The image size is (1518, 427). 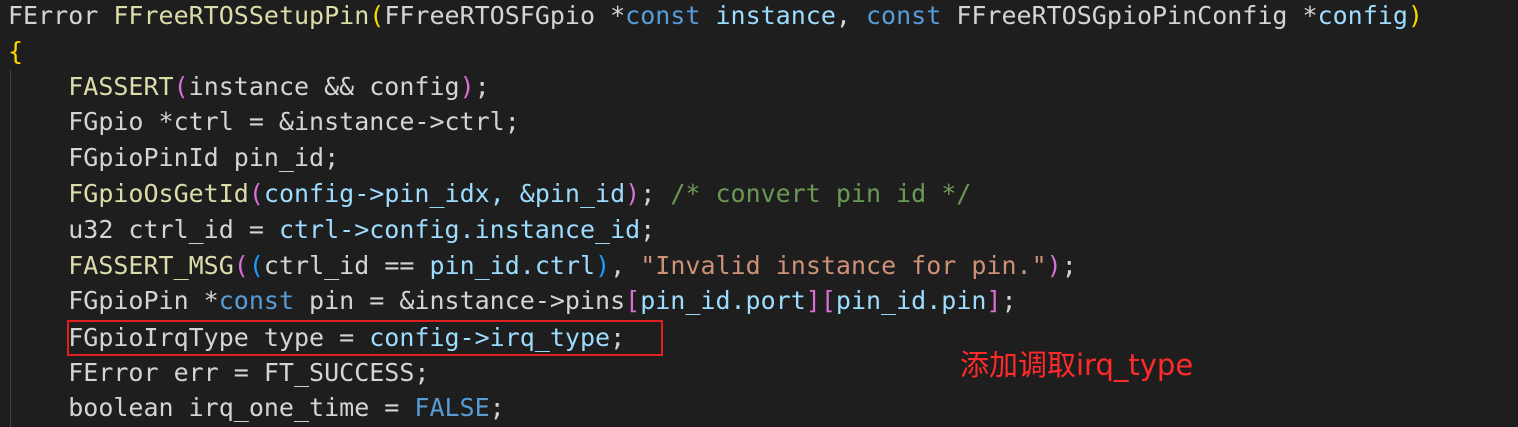 What do you see at coordinates (218, 373) in the screenshot?
I see `code-line-11: FError err = FT_SUCCESS;` at bounding box center [218, 373].